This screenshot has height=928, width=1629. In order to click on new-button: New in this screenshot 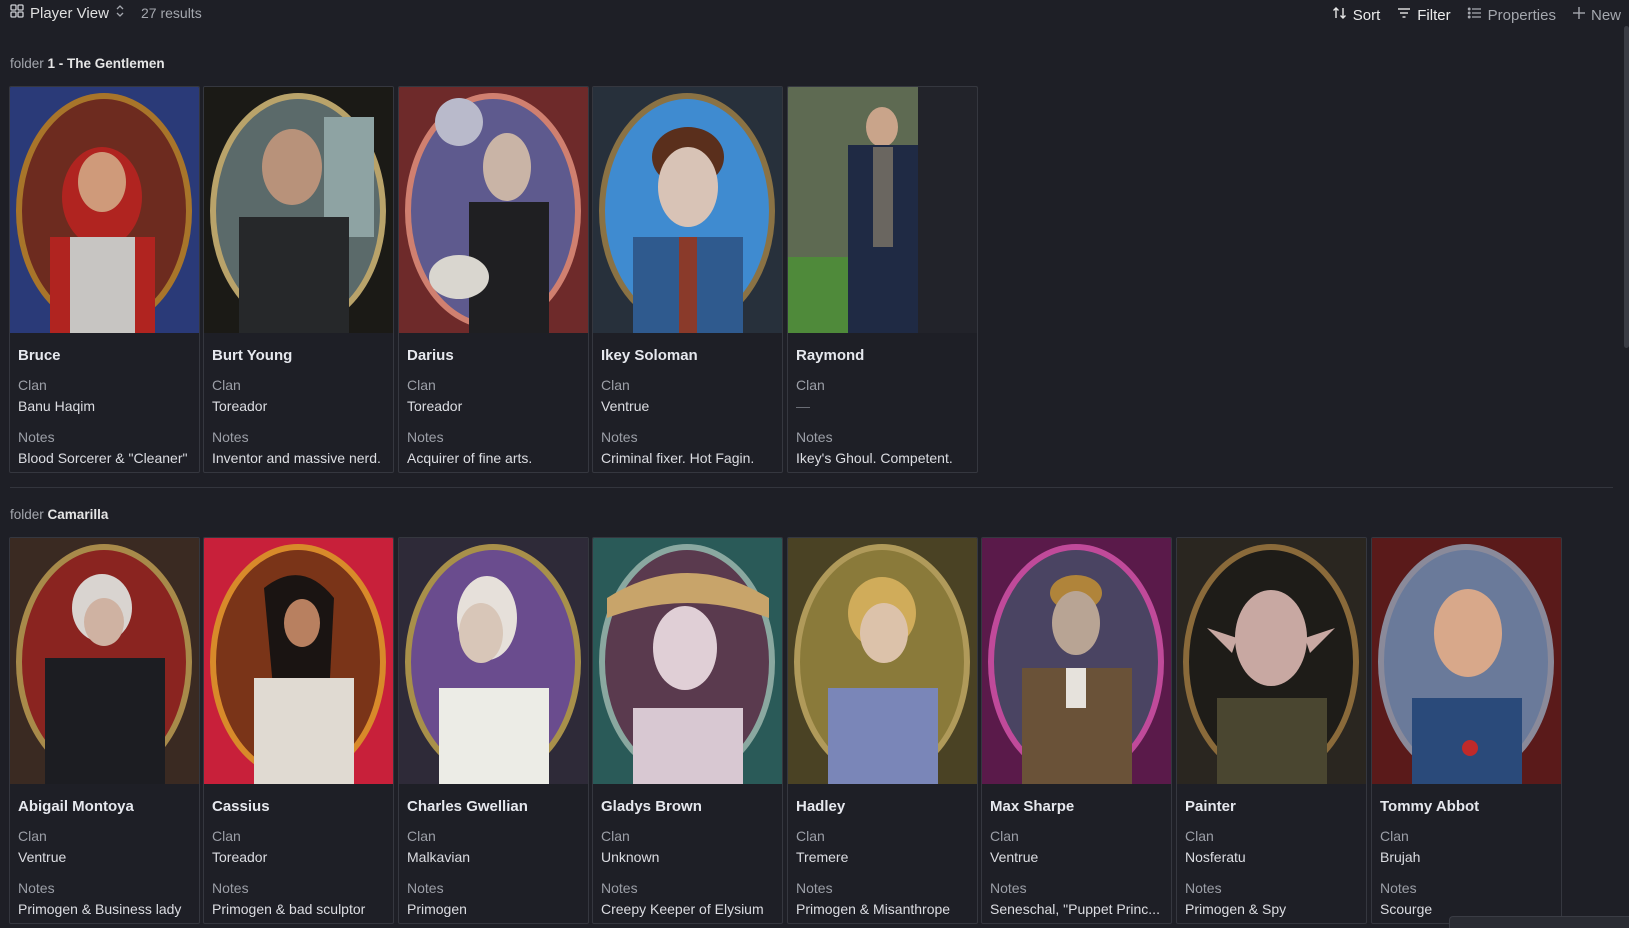, I will do `click(1596, 15)`.